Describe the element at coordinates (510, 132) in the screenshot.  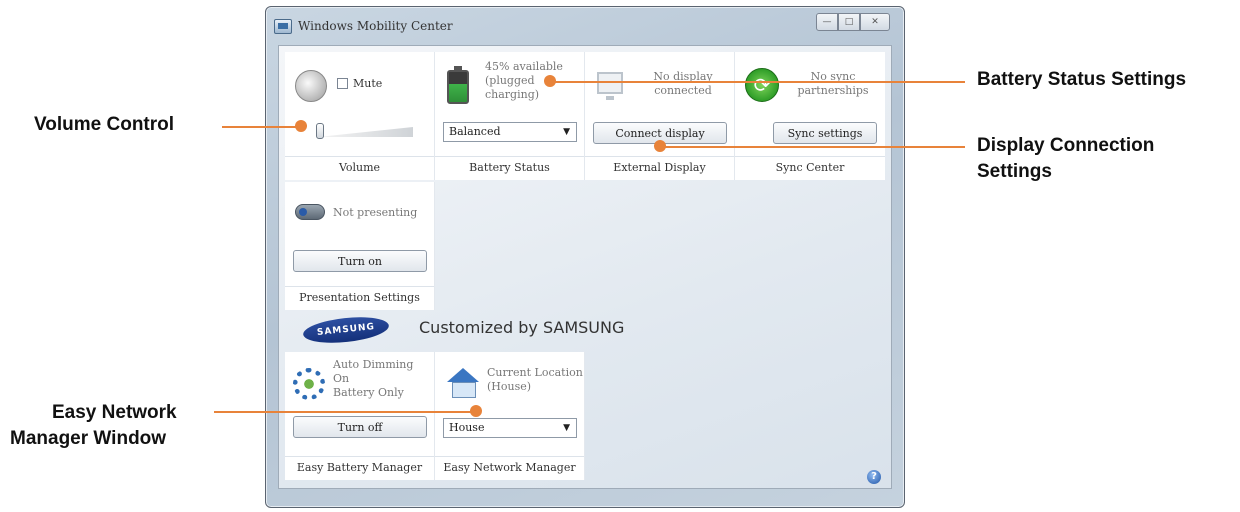
I see `power-plan-select: Balanced ▼` at that location.